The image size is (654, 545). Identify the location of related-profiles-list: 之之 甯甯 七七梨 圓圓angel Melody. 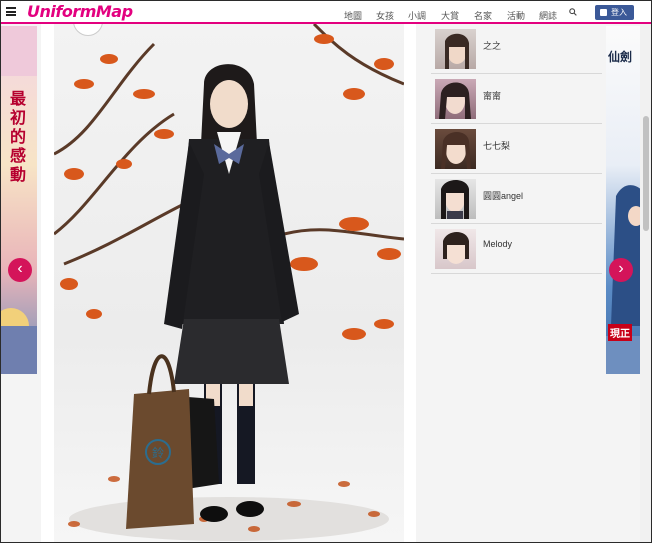
(516, 149).